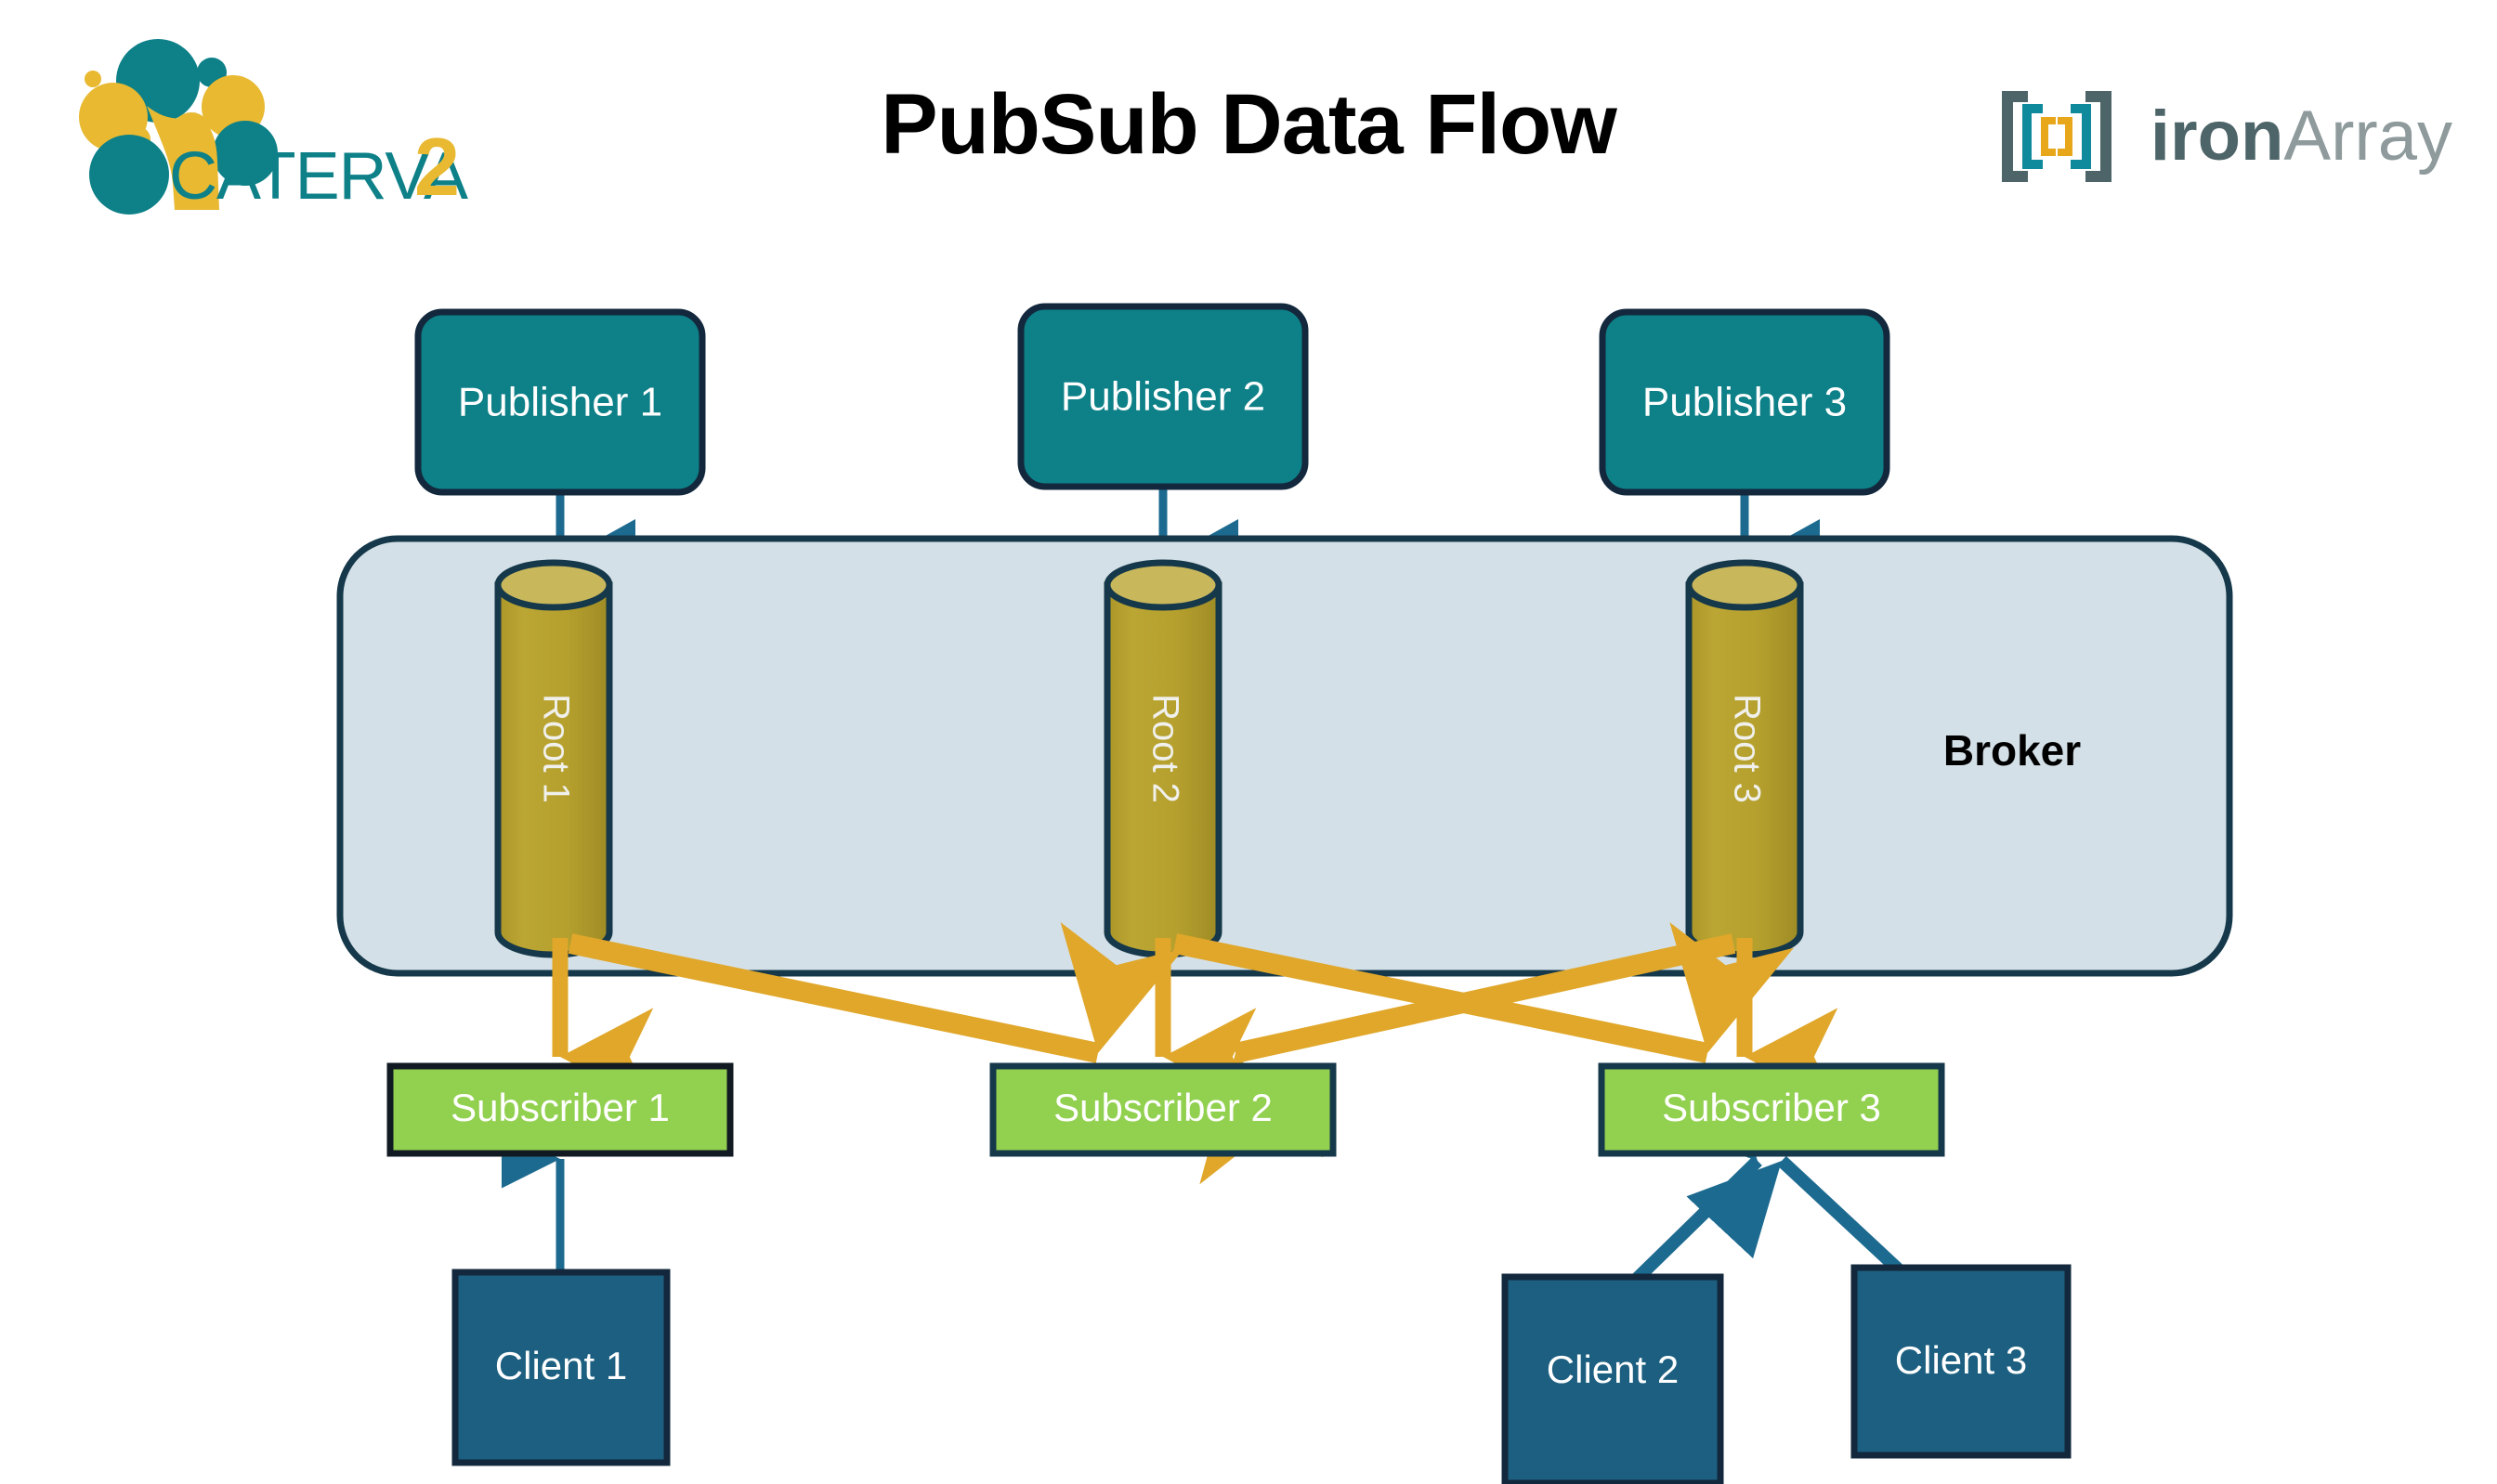 Image resolution: width=2497 pixels, height=1484 pixels. I want to click on subscriber-node-3: Subscriber 3, so click(1771, 1109).